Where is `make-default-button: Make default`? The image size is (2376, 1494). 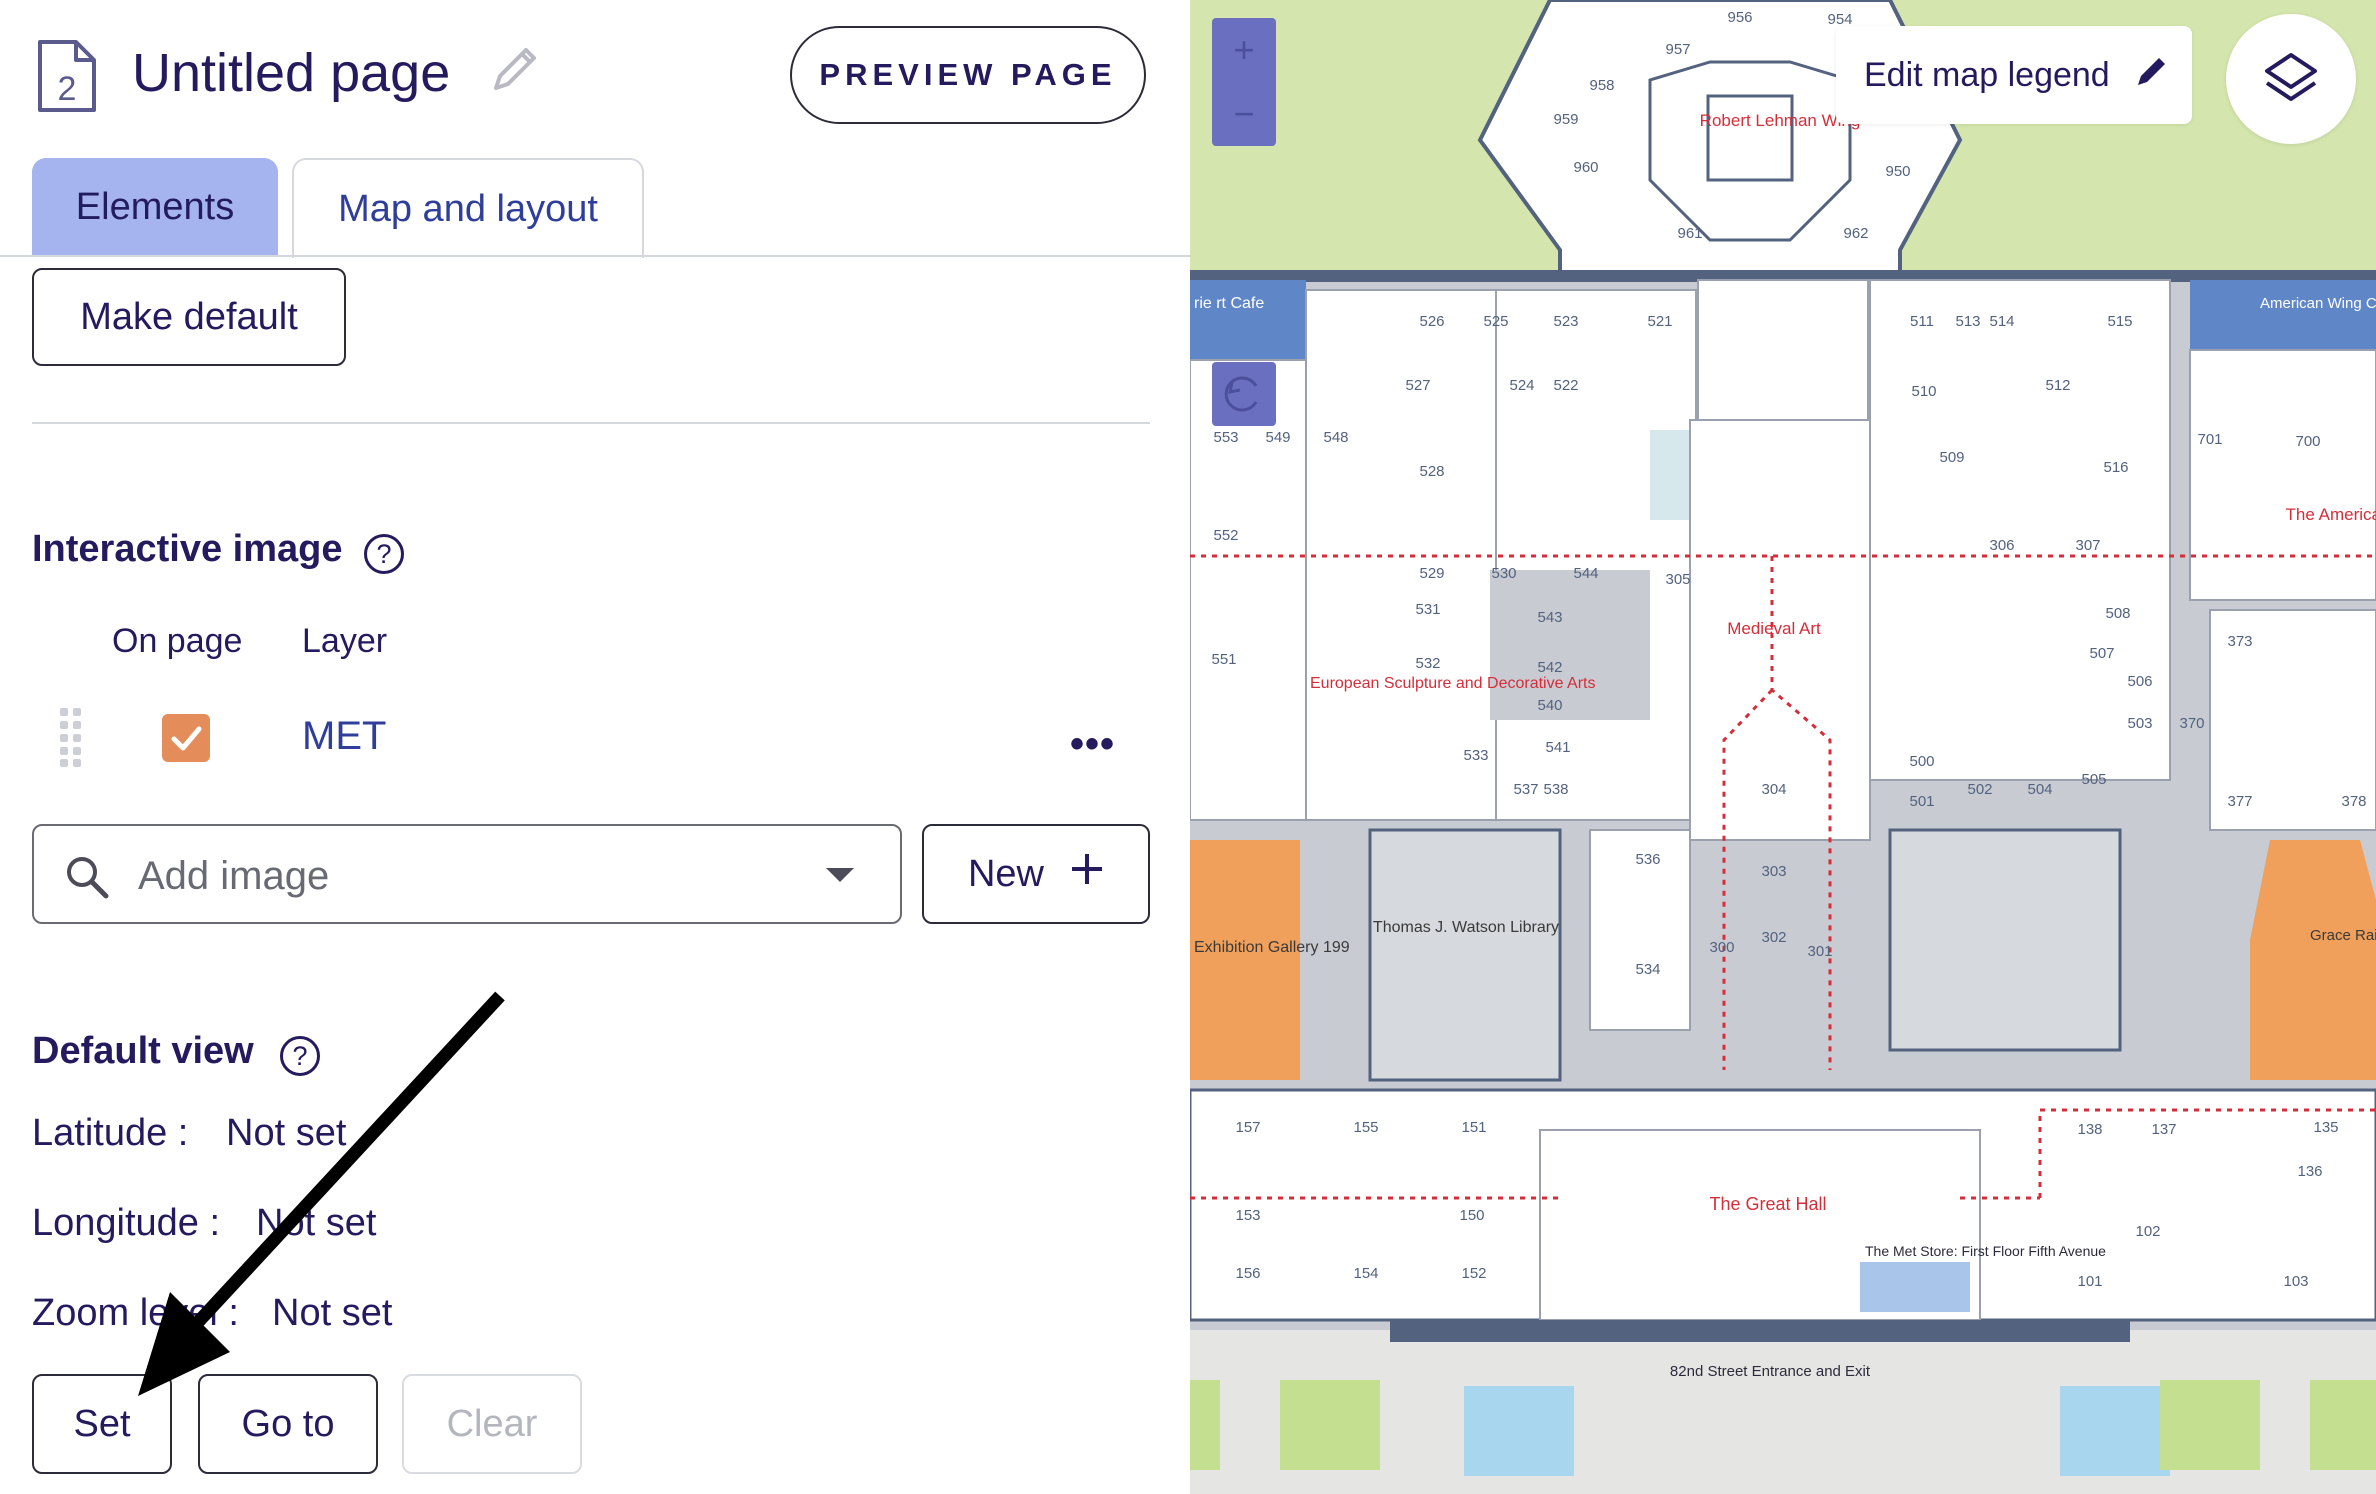 make-default-button: Make default is located at coordinates (189, 317).